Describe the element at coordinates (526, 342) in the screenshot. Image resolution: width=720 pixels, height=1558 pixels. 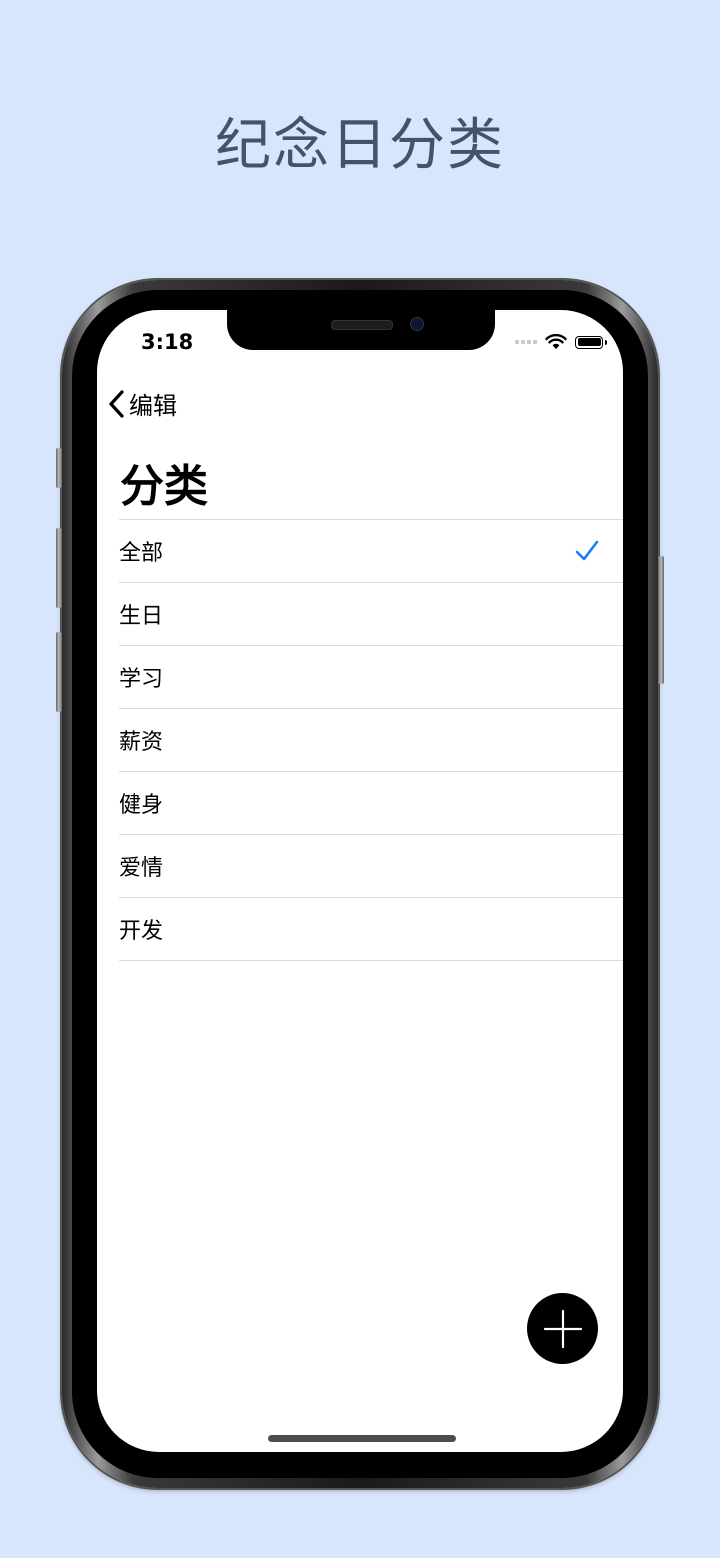
I see `cellular-signal-icon` at that location.